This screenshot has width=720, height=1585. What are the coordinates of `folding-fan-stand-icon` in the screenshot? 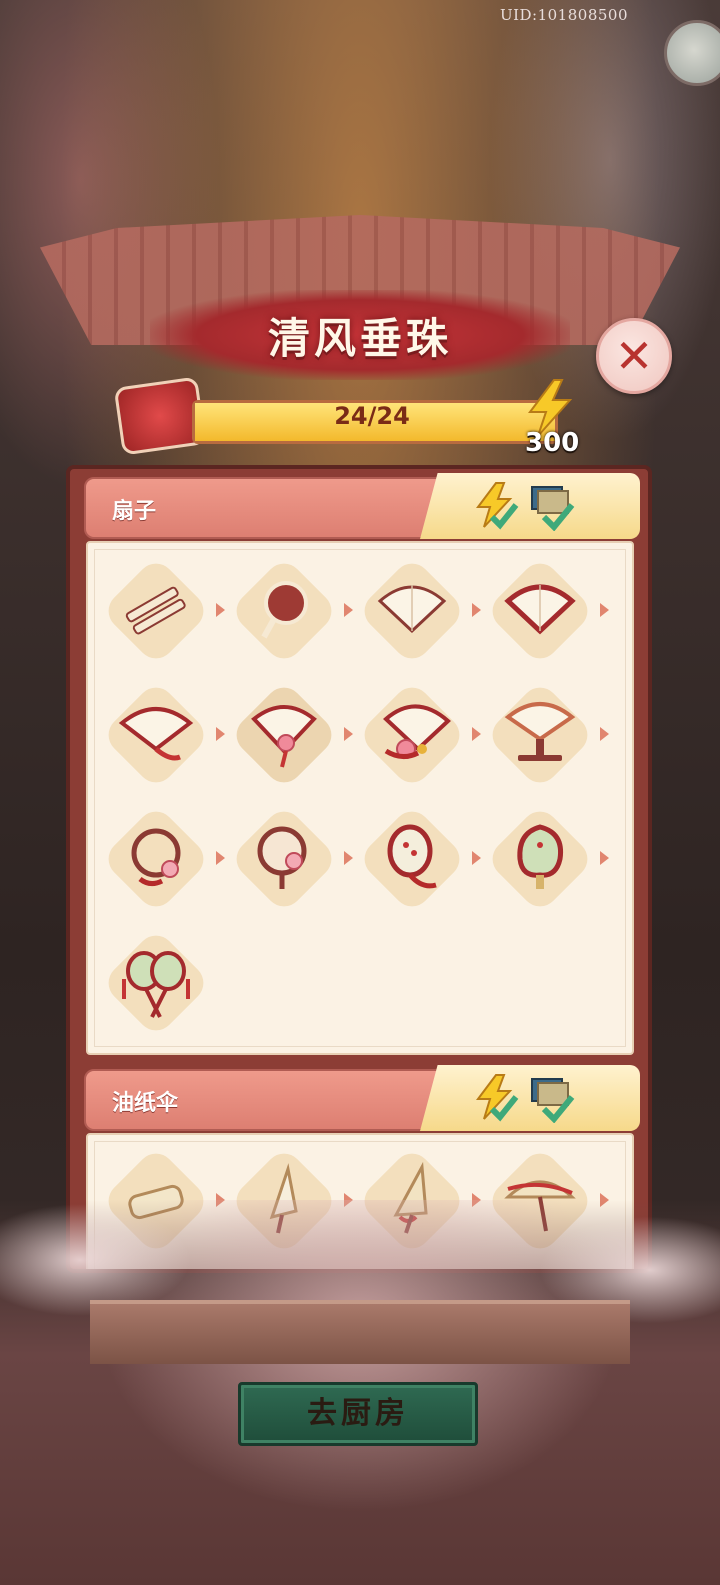 It's located at (540, 731).